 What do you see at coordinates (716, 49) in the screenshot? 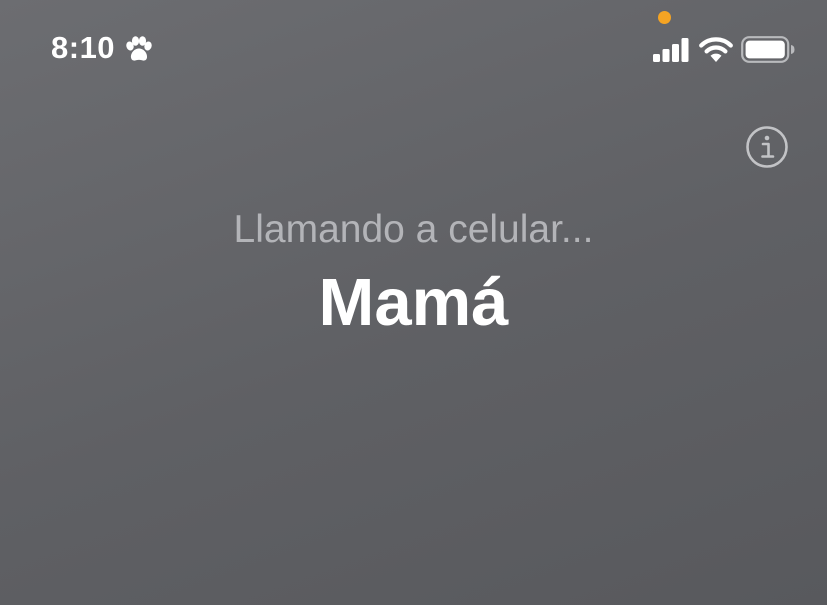
I see `wifi-icon` at bounding box center [716, 49].